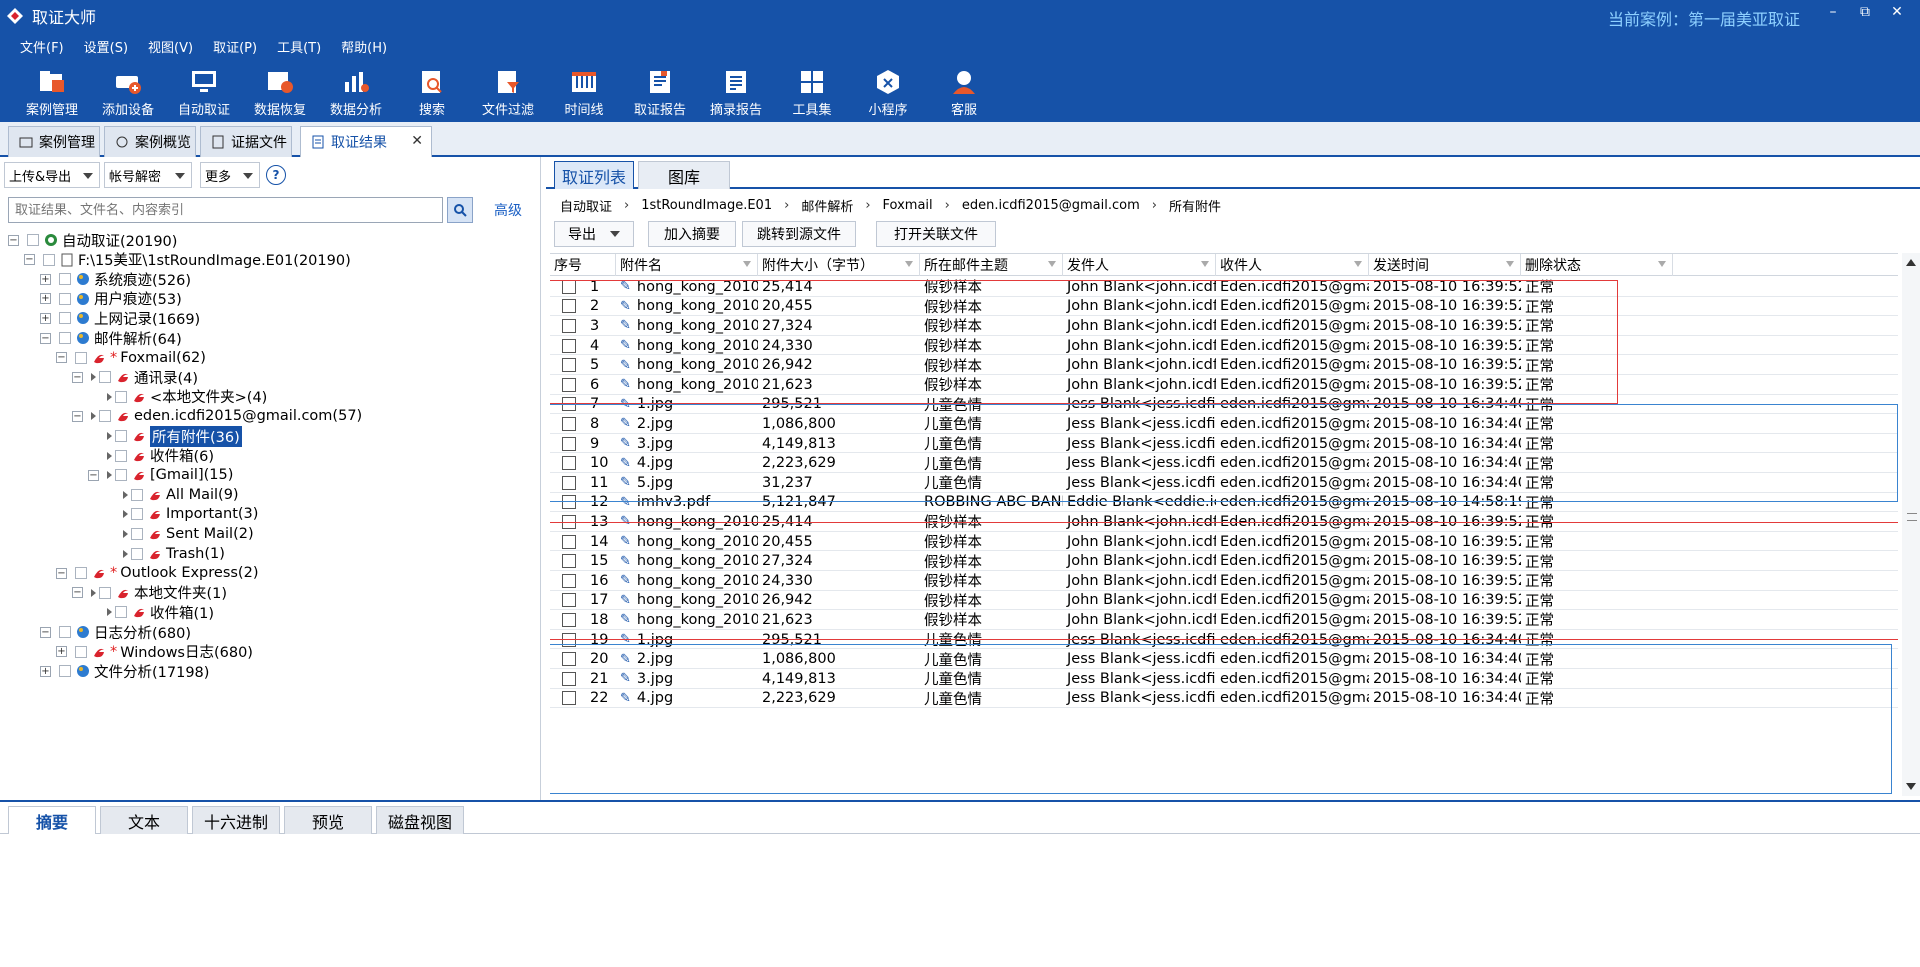  What do you see at coordinates (1912, 517) in the screenshot?
I see `scroll-thumb` at bounding box center [1912, 517].